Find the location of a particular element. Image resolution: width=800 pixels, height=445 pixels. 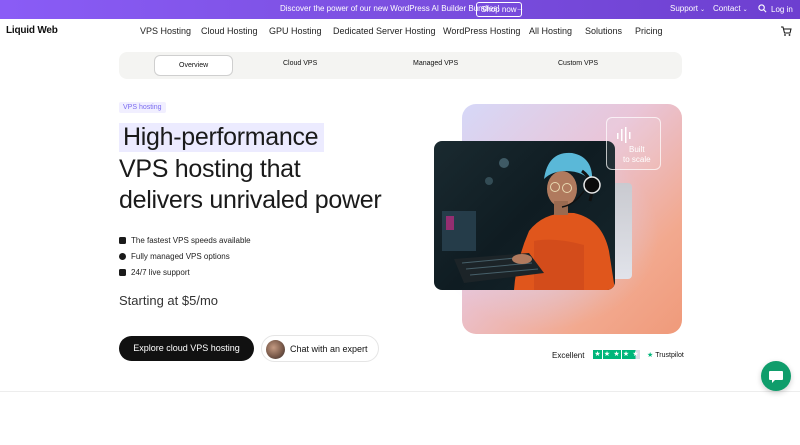

logo: Liquid Web is located at coordinates (32, 30).